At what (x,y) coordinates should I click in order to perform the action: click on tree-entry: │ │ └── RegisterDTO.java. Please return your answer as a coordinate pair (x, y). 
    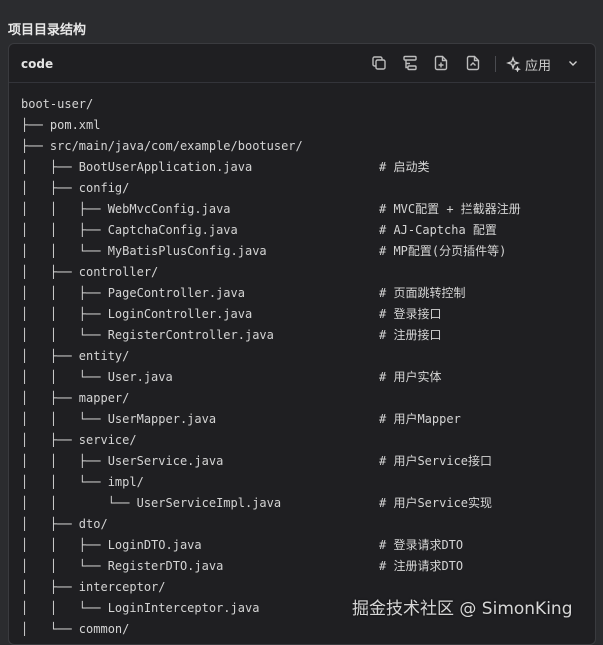
    Looking at the image, I should click on (122, 566).